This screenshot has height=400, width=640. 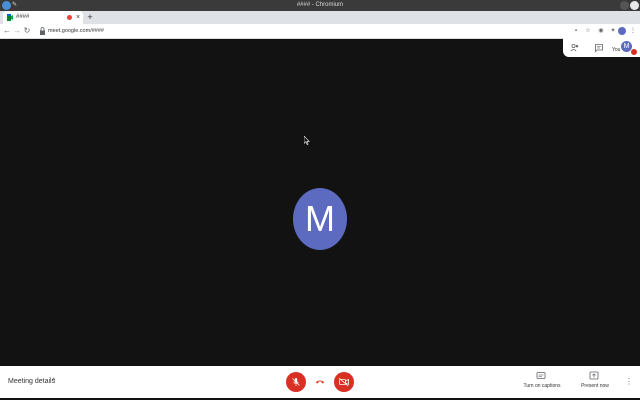 What do you see at coordinates (576, 31) in the screenshot?
I see `camera-in-use-icon: ▪` at bounding box center [576, 31].